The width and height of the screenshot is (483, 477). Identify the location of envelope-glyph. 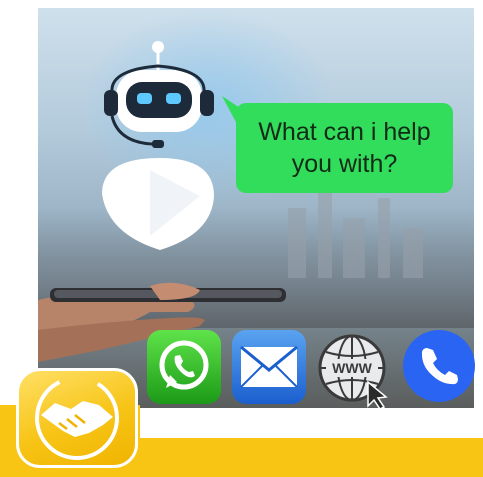
(269, 366).